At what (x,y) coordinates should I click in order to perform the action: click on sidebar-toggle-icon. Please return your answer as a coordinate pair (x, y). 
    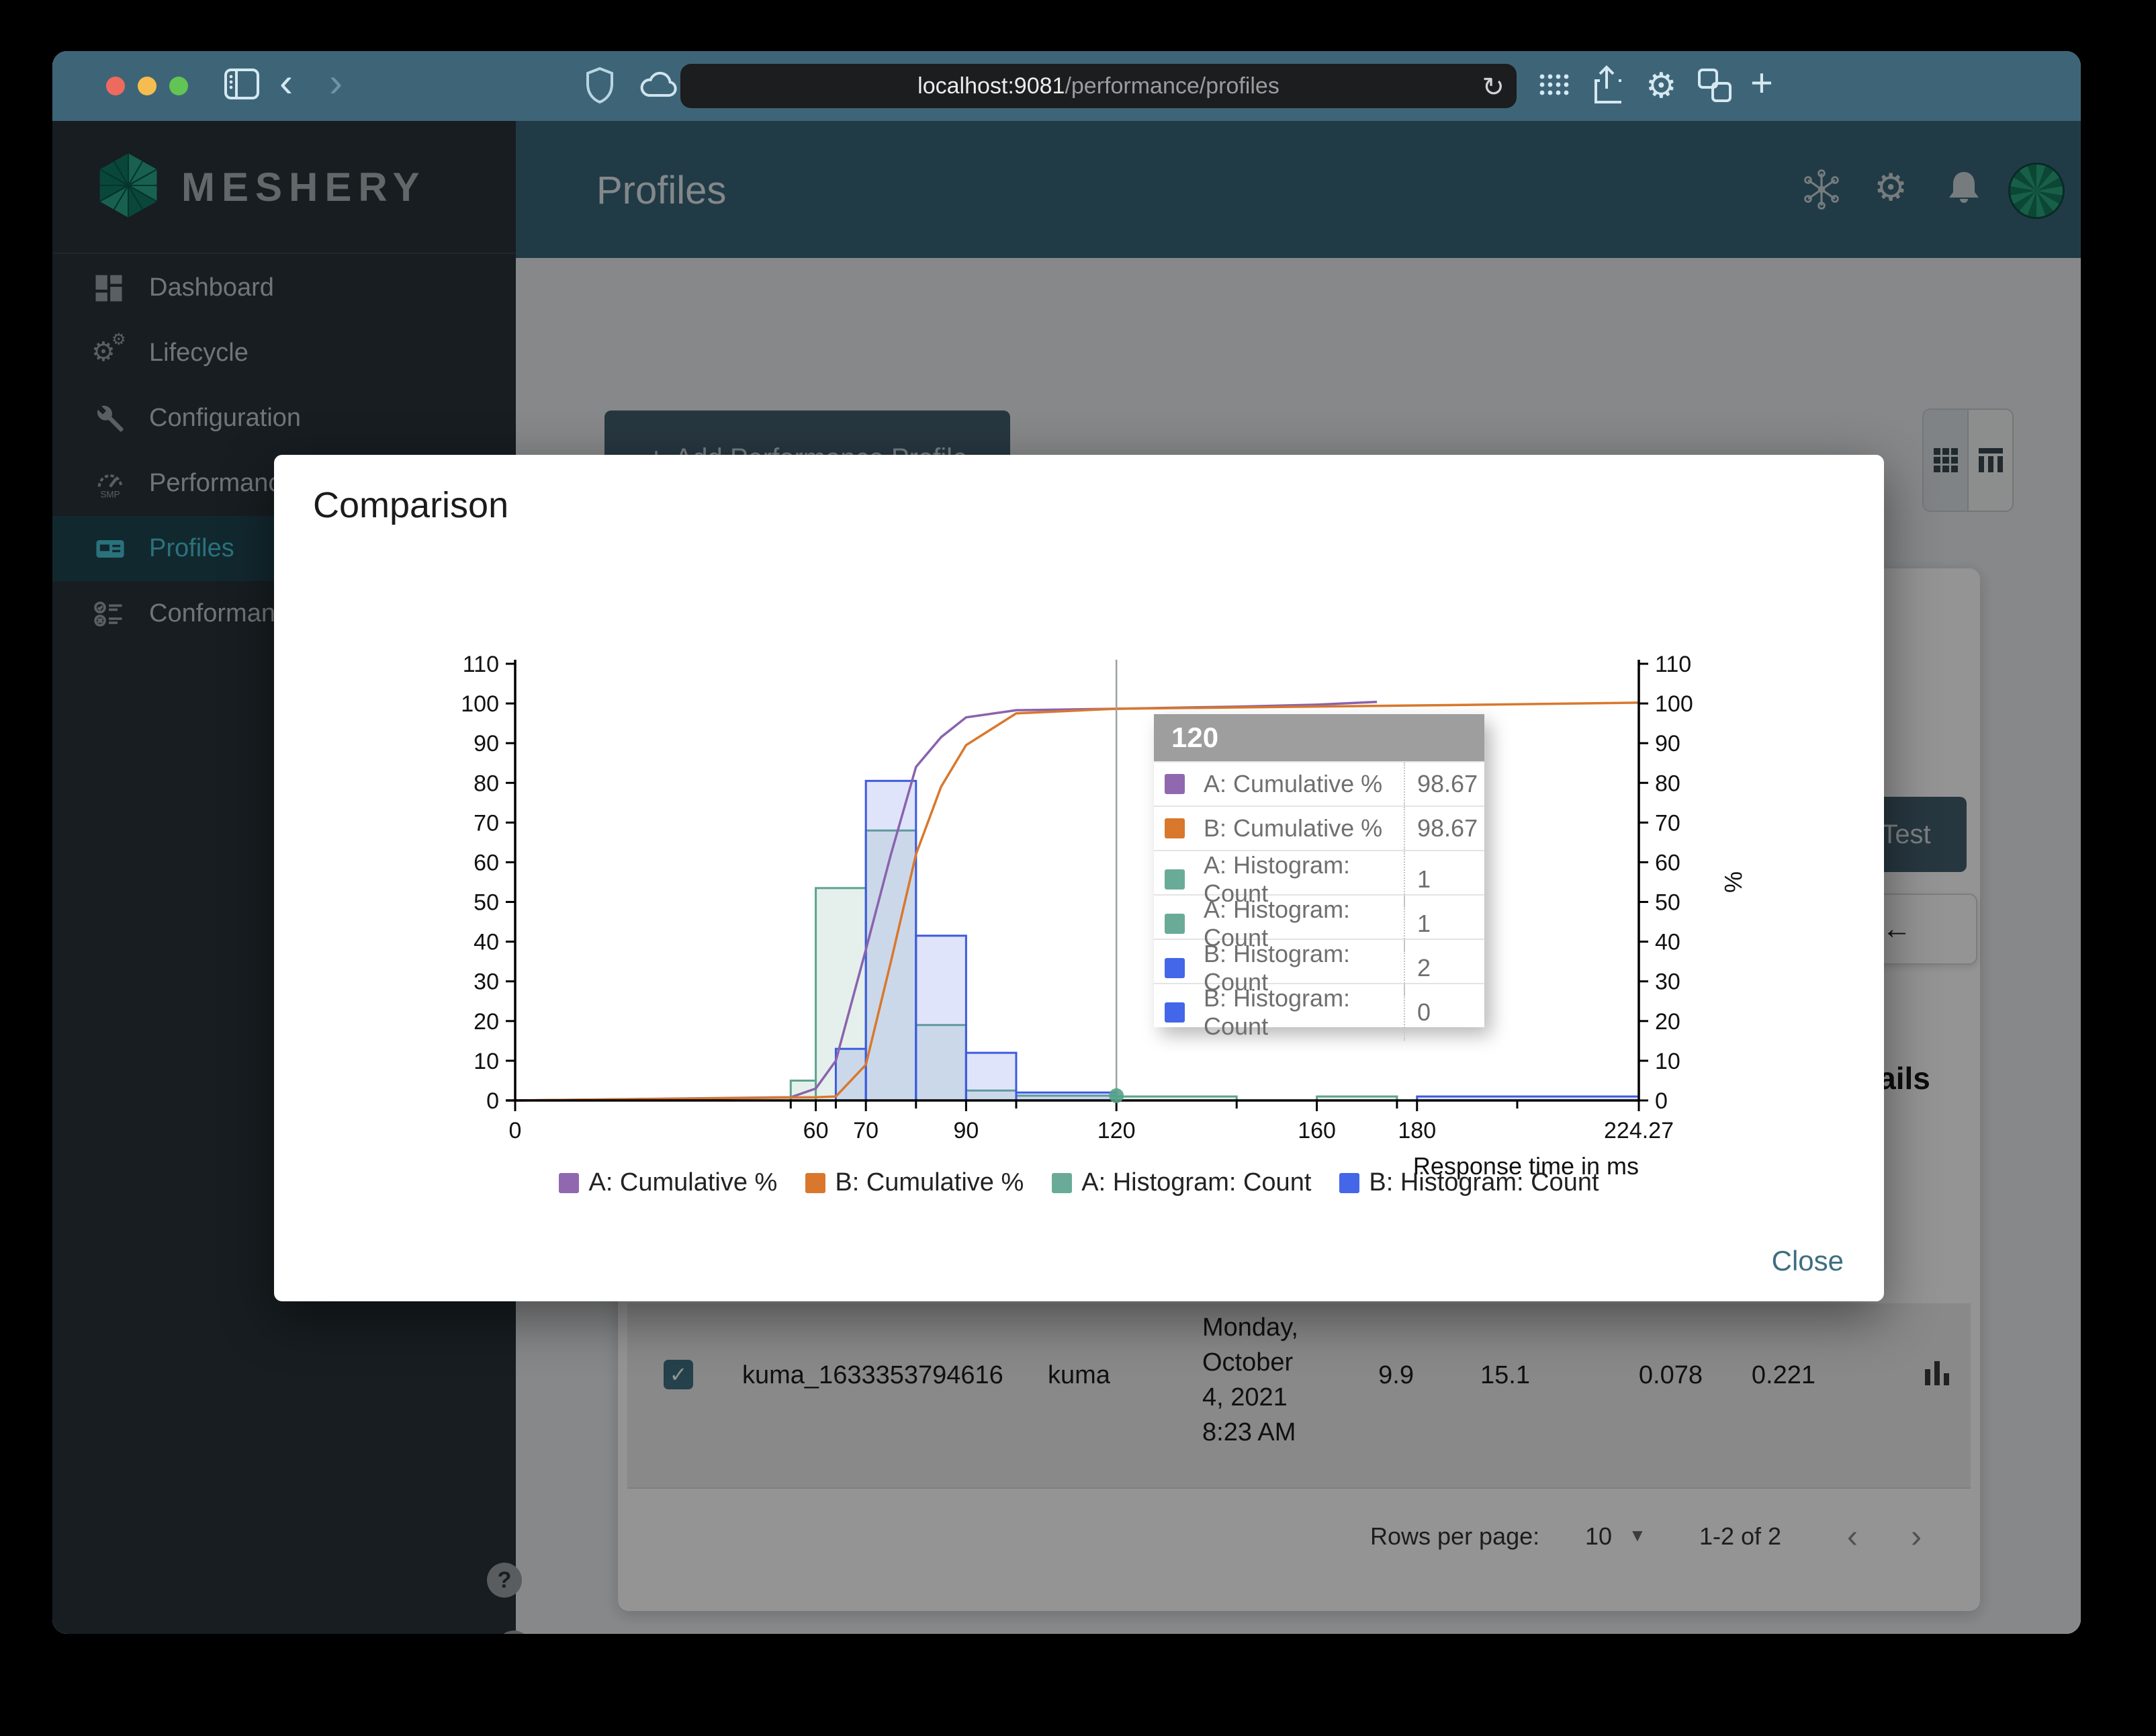
    Looking at the image, I should click on (241, 84).